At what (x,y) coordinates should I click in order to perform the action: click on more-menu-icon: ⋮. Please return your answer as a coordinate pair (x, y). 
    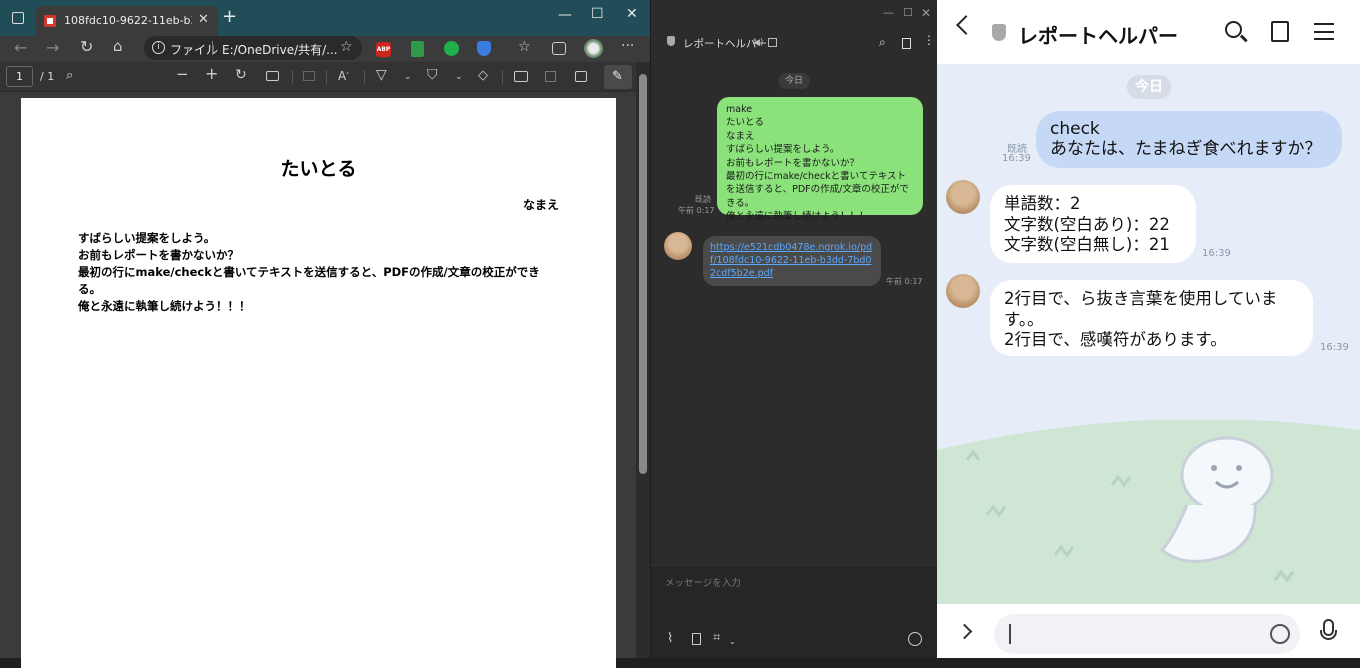
    Looking at the image, I should click on (929, 40).